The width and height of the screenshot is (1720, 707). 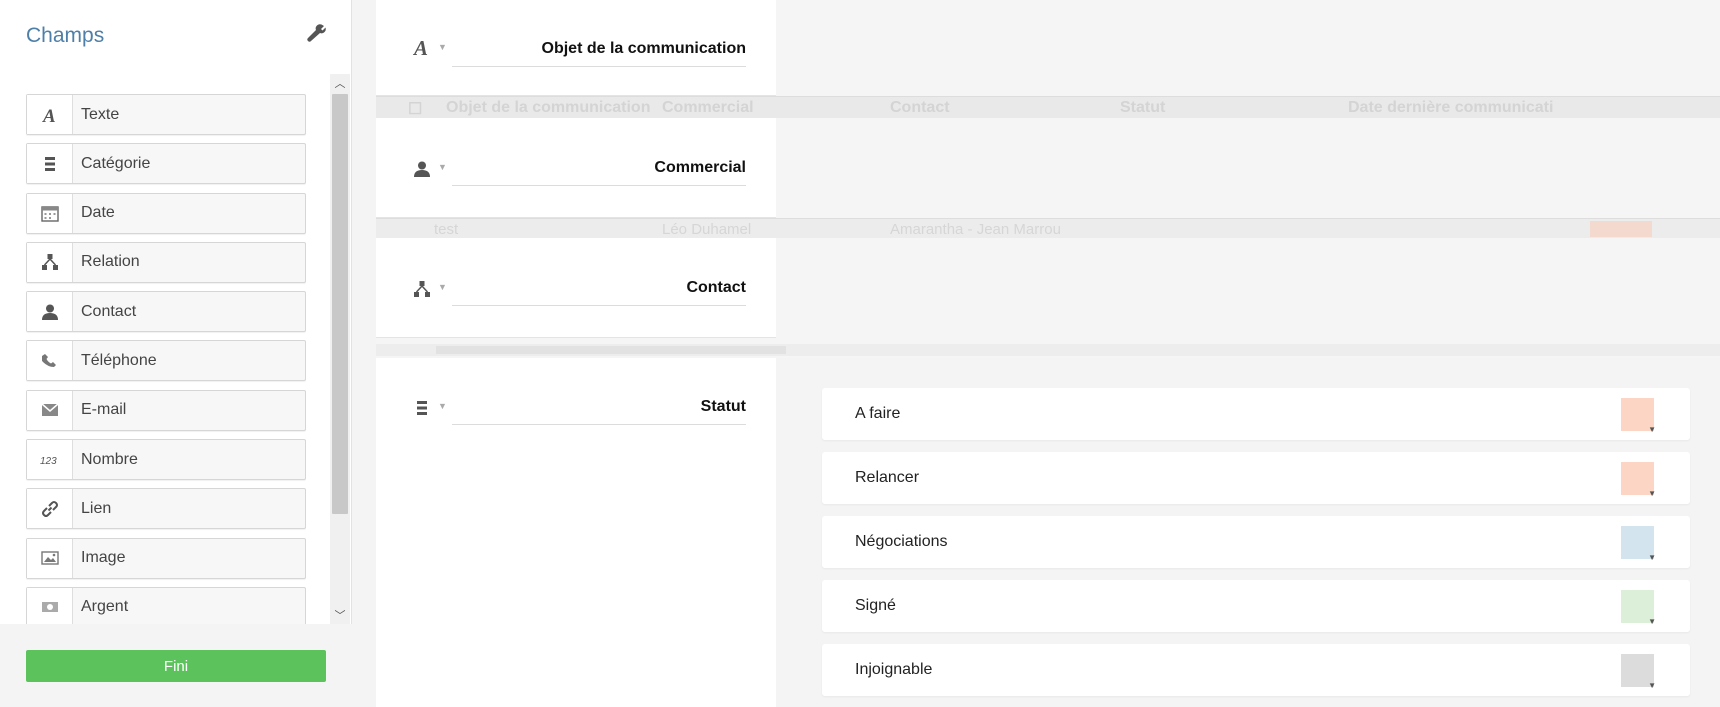 What do you see at coordinates (1256, 606) in the screenshot?
I see `status-option: Signé ▼` at bounding box center [1256, 606].